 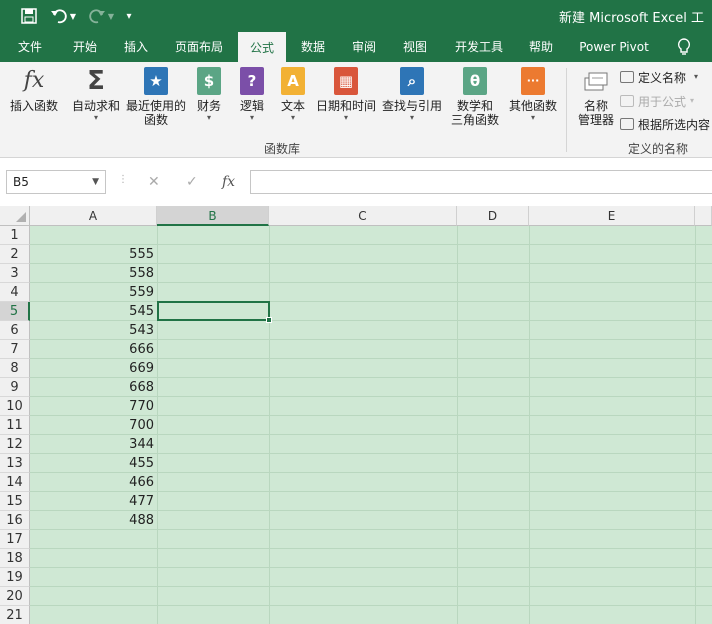 What do you see at coordinates (493, 216) in the screenshot?
I see `column-header-d: D` at bounding box center [493, 216].